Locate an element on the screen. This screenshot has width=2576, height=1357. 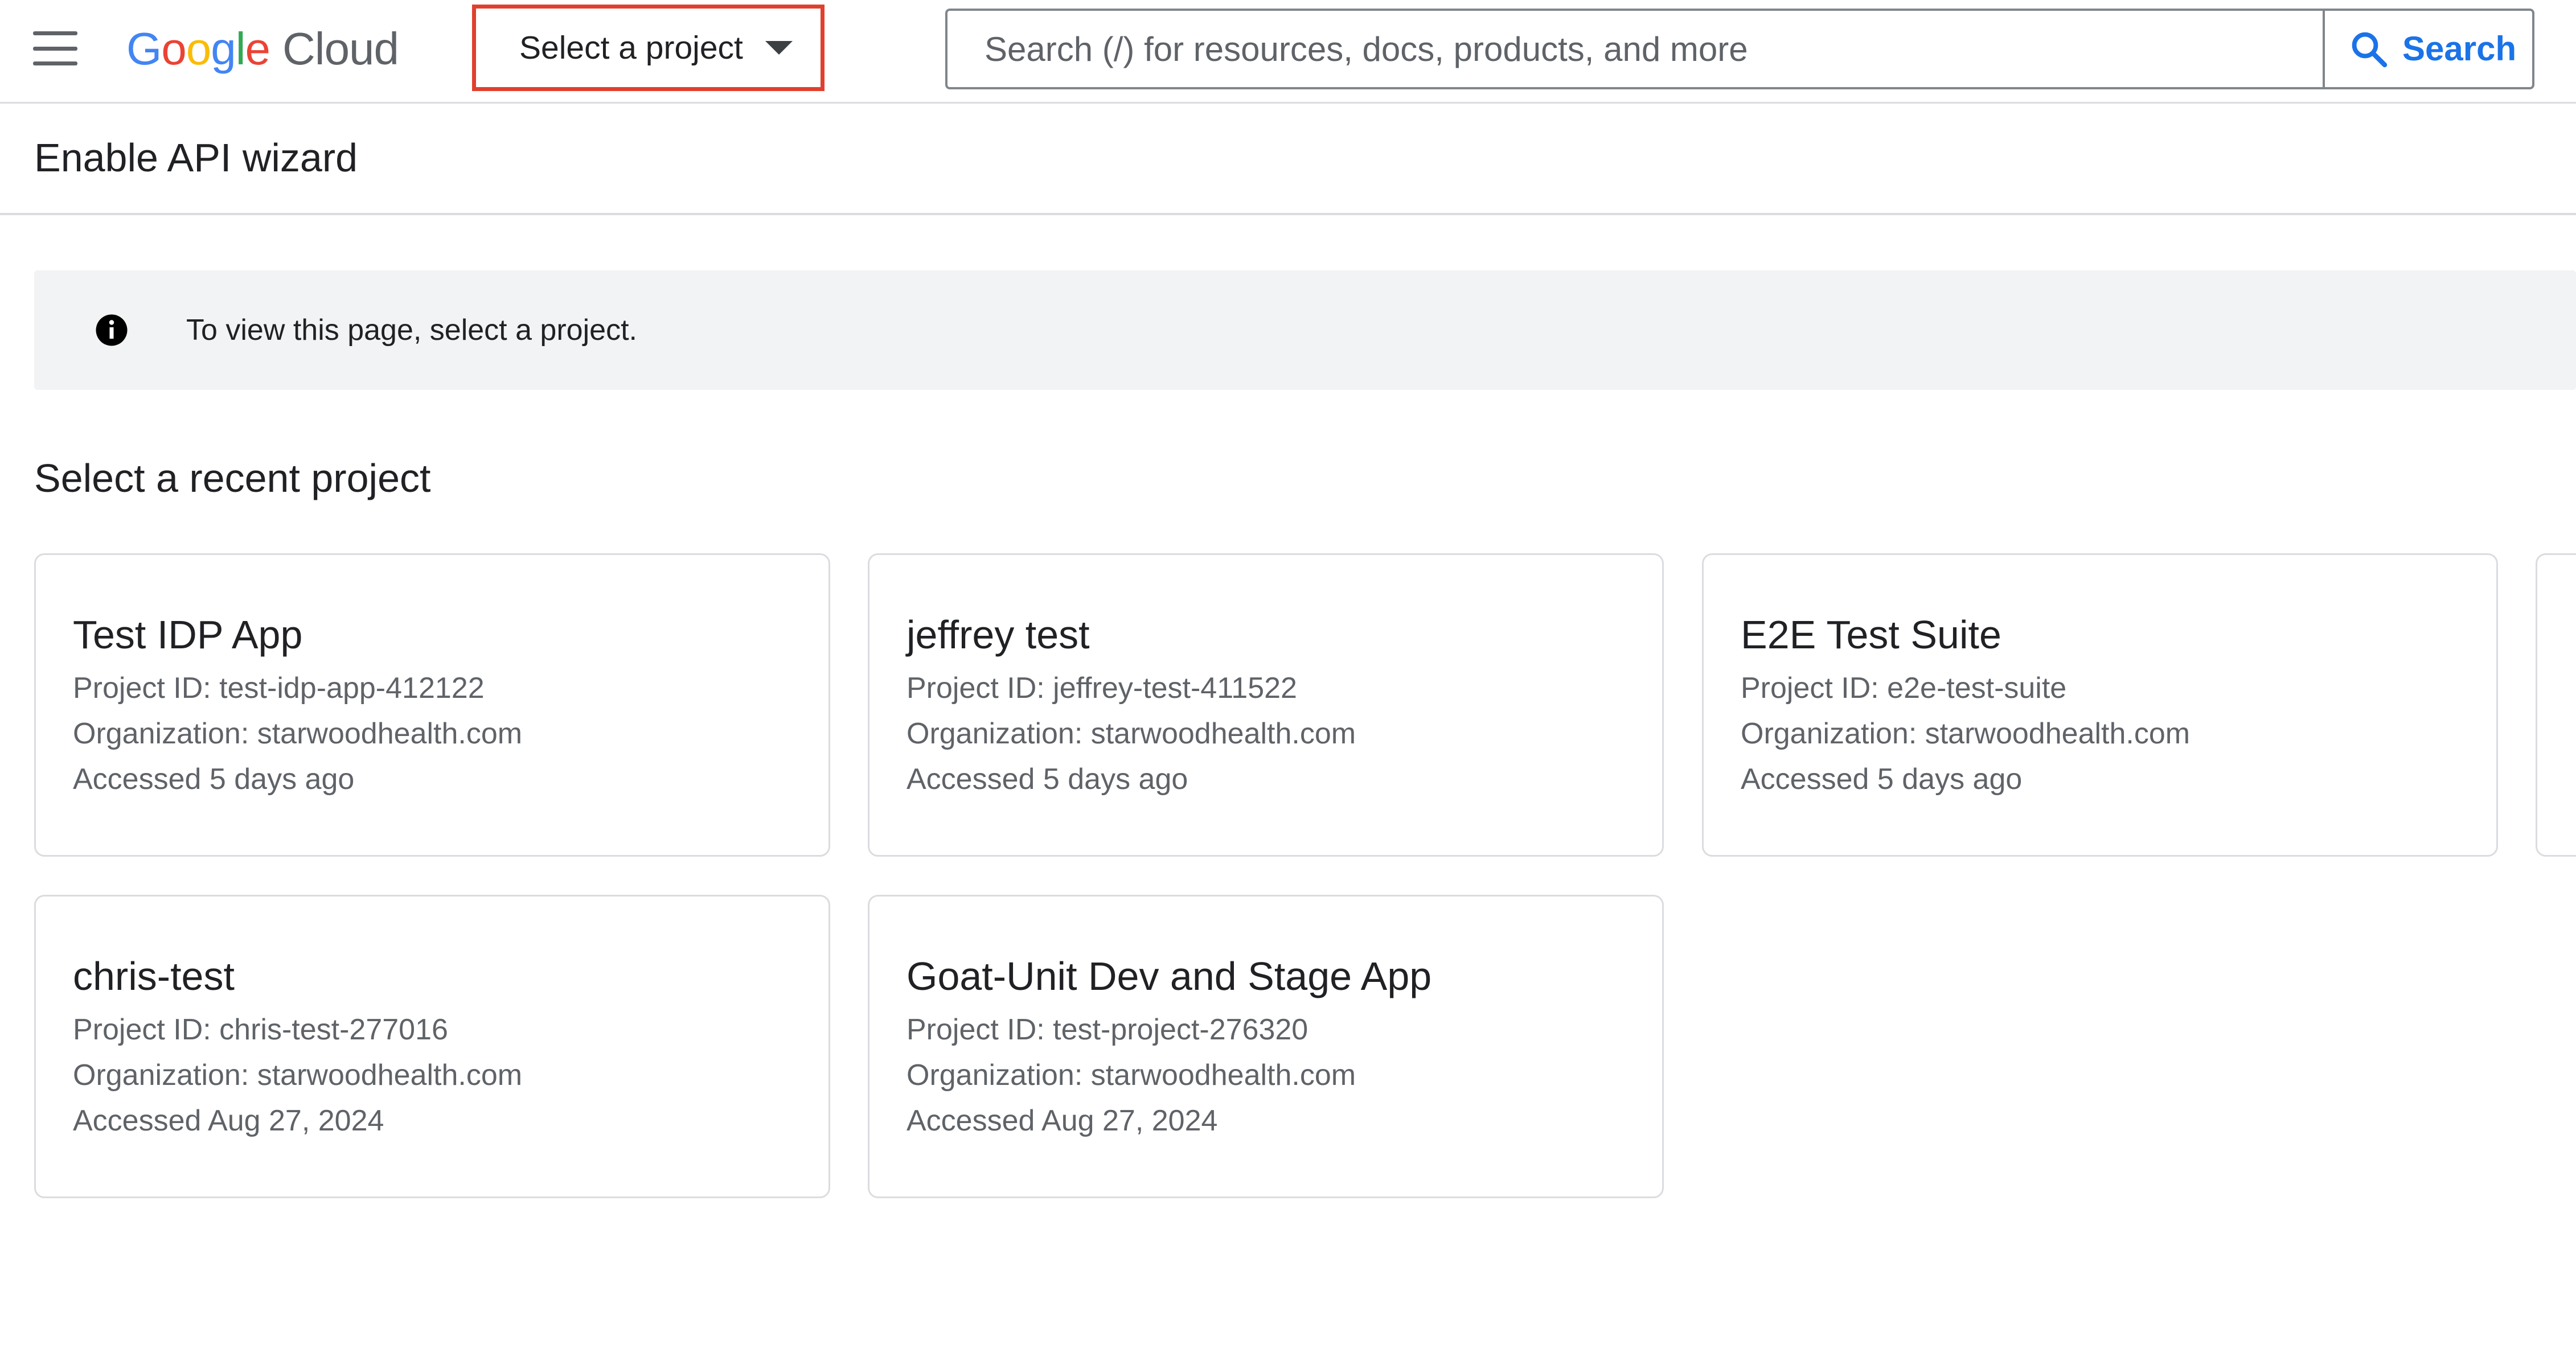
recent-projects-title: Select a recent project is located at coordinates (232, 478).